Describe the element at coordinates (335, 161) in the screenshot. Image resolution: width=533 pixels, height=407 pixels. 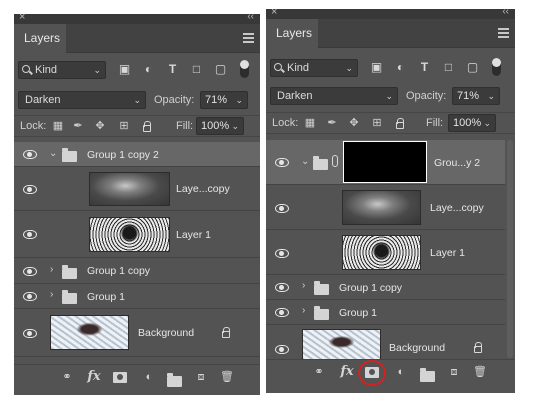
I see `mask-link-icon` at that location.